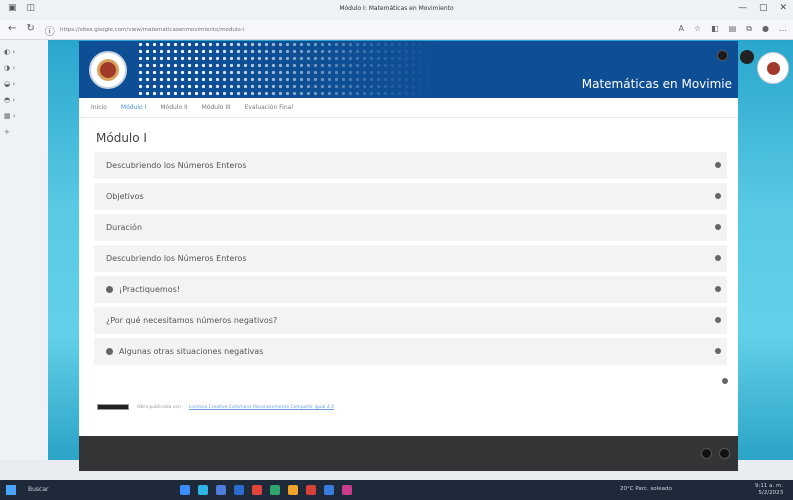 This screenshot has height=500, width=793. What do you see at coordinates (408, 453) in the screenshot?
I see `site-footer` at bounding box center [408, 453].